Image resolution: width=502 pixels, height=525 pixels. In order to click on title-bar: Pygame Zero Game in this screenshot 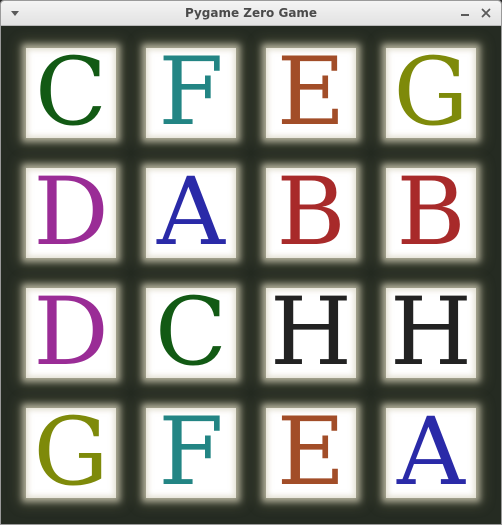, I will do `click(251, 13)`.